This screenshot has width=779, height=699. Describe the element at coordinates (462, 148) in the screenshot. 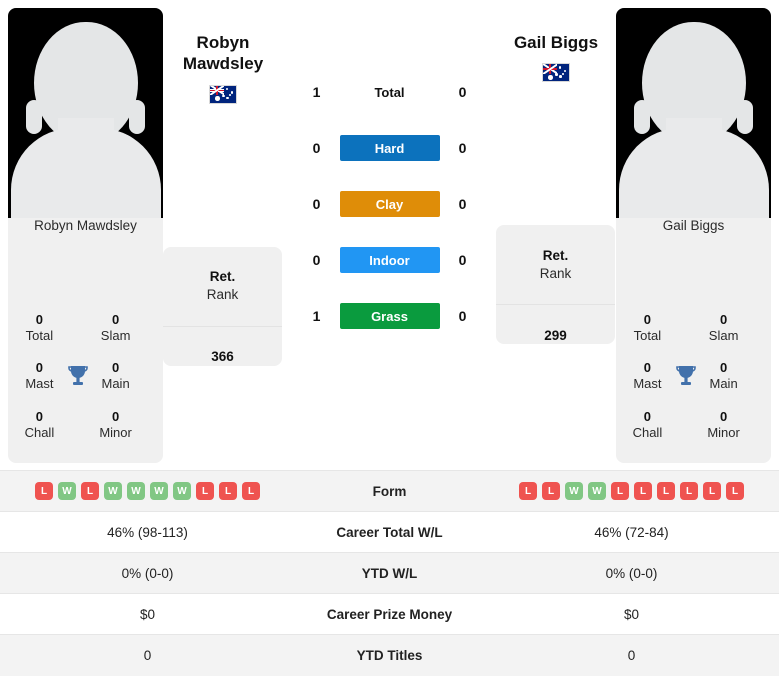

I see `surface-hard-value-right: 0` at that location.